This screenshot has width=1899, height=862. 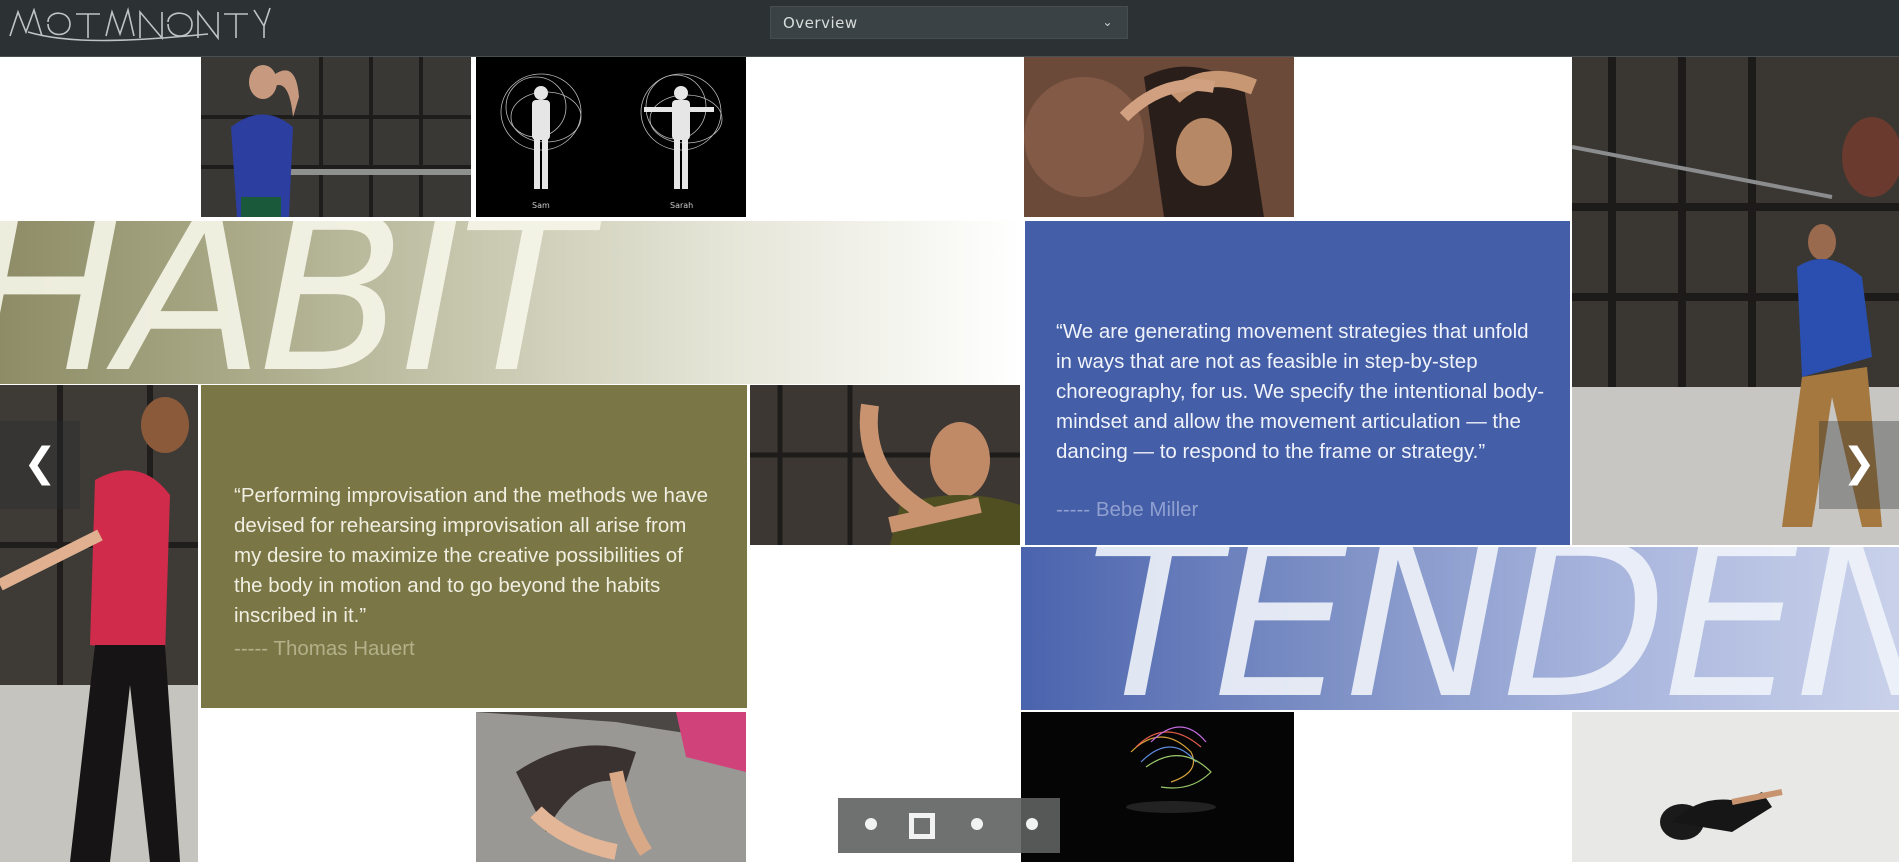 I want to click on tendency-banner: TENDENC, so click(x=1460, y=628).